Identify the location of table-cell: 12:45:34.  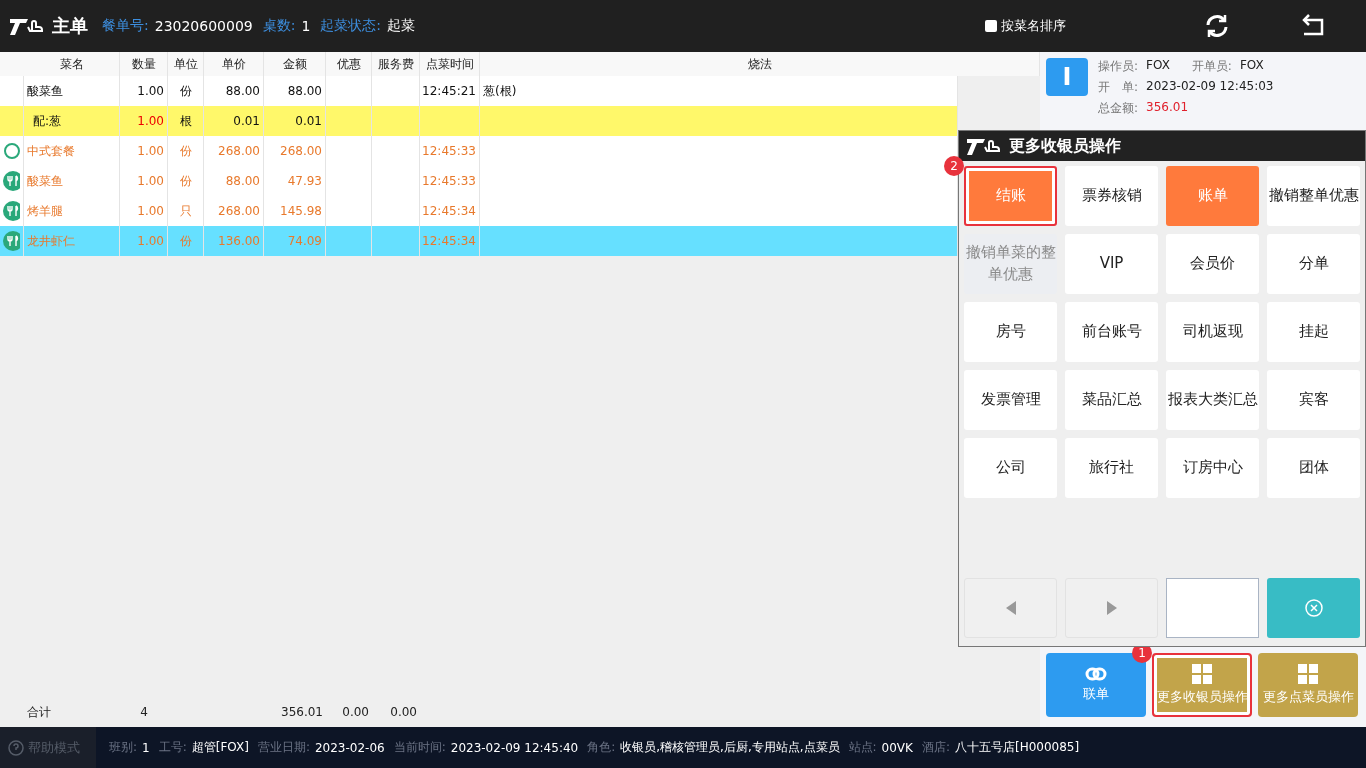
(450, 241).